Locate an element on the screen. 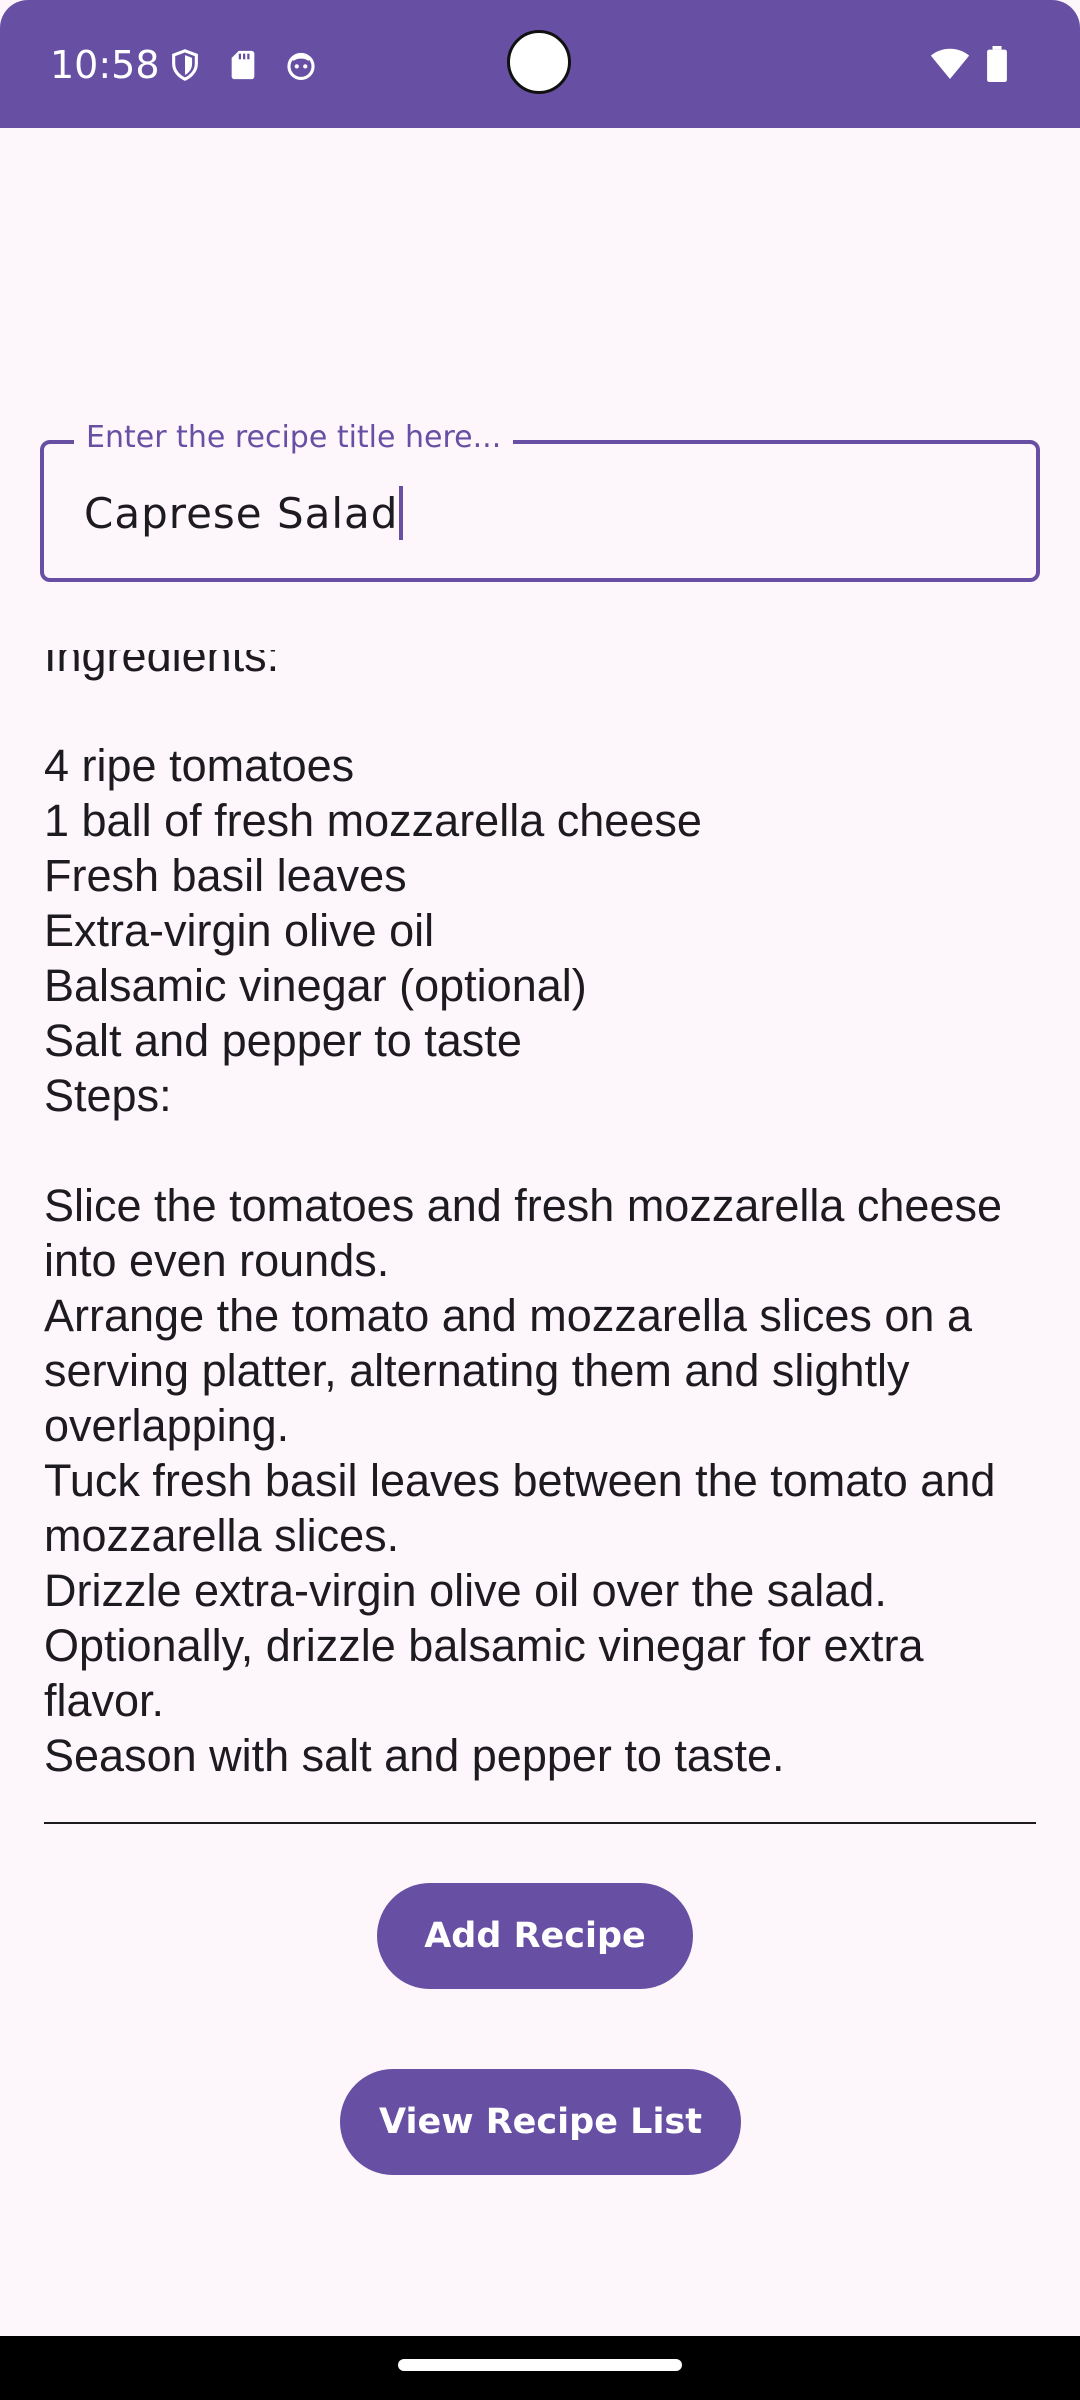  shield-icon is located at coordinates (185, 65).